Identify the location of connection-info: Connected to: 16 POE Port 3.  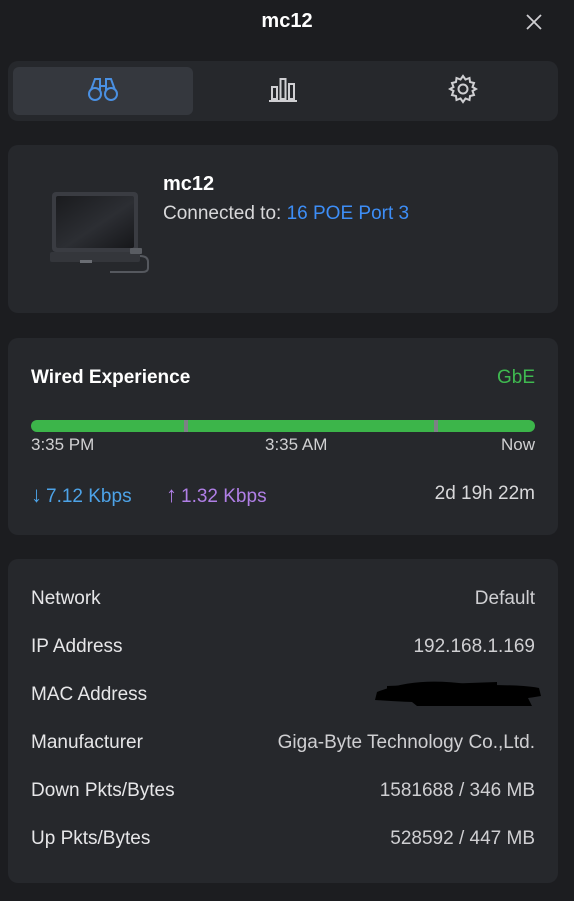
(286, 214).